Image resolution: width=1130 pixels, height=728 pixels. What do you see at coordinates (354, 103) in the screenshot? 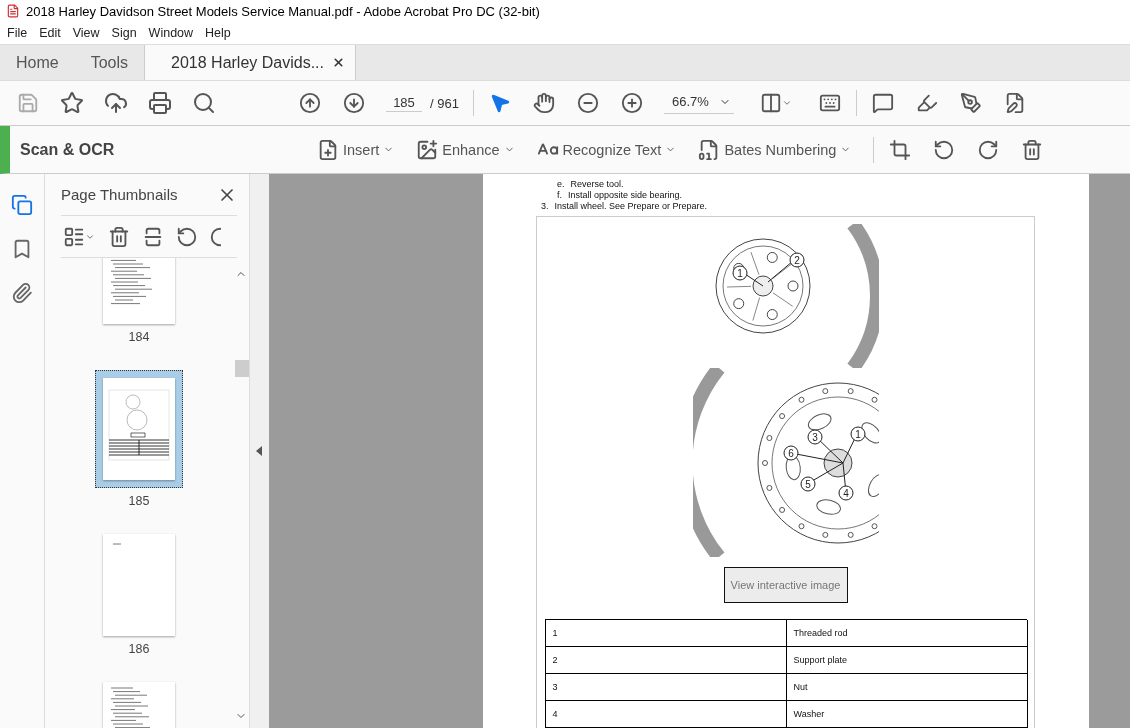
I see `next-page-button` at bounding box center [354, 103].